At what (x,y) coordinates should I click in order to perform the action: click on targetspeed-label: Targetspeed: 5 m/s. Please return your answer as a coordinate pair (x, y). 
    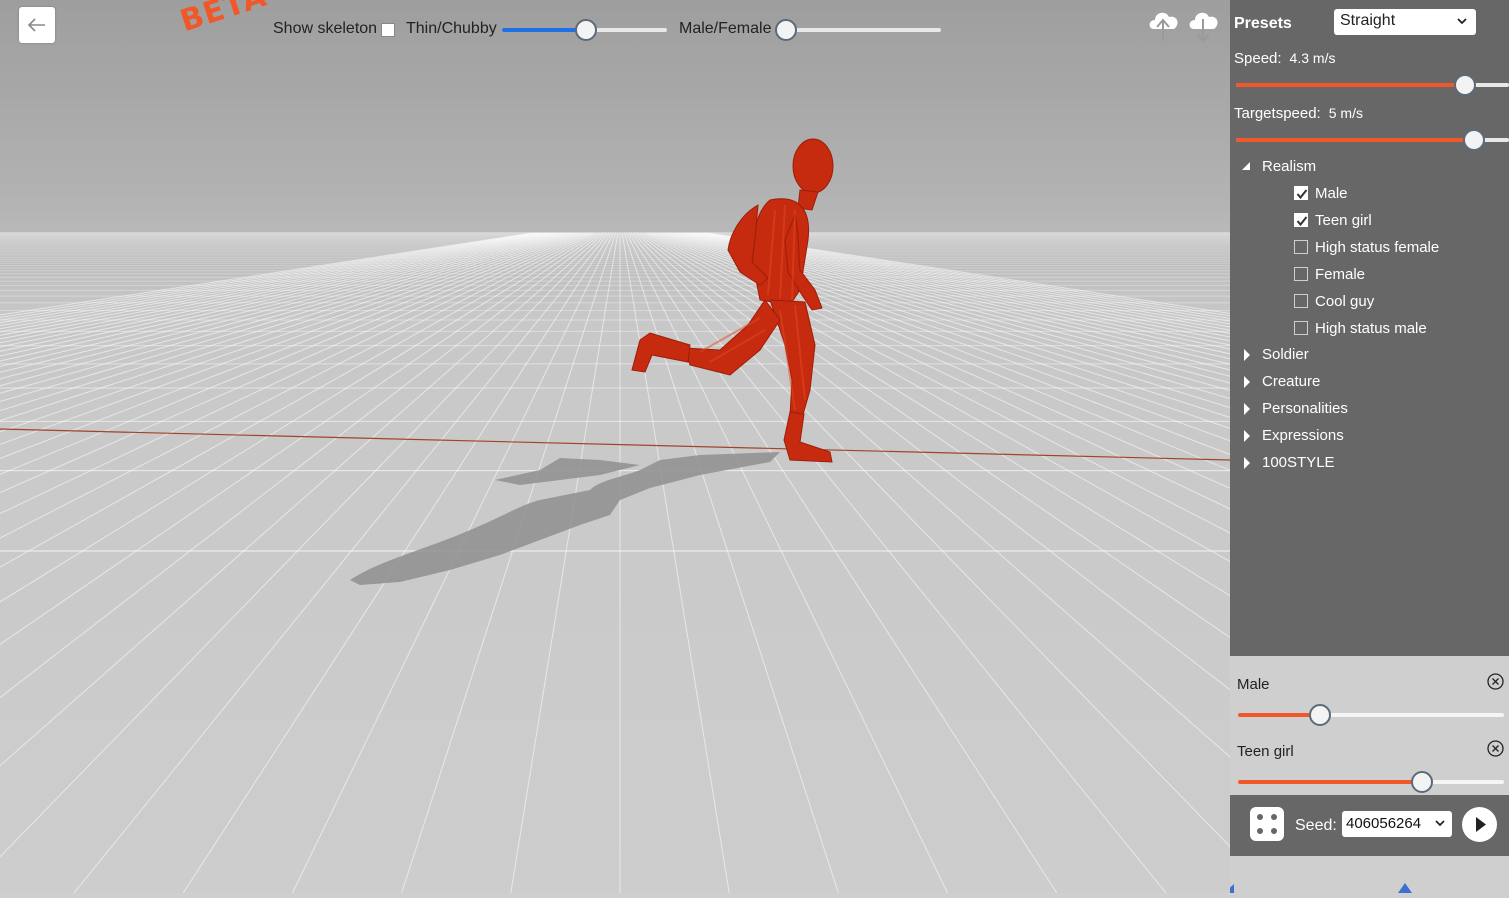
    Looking at the image, I should click on (1298, 113).